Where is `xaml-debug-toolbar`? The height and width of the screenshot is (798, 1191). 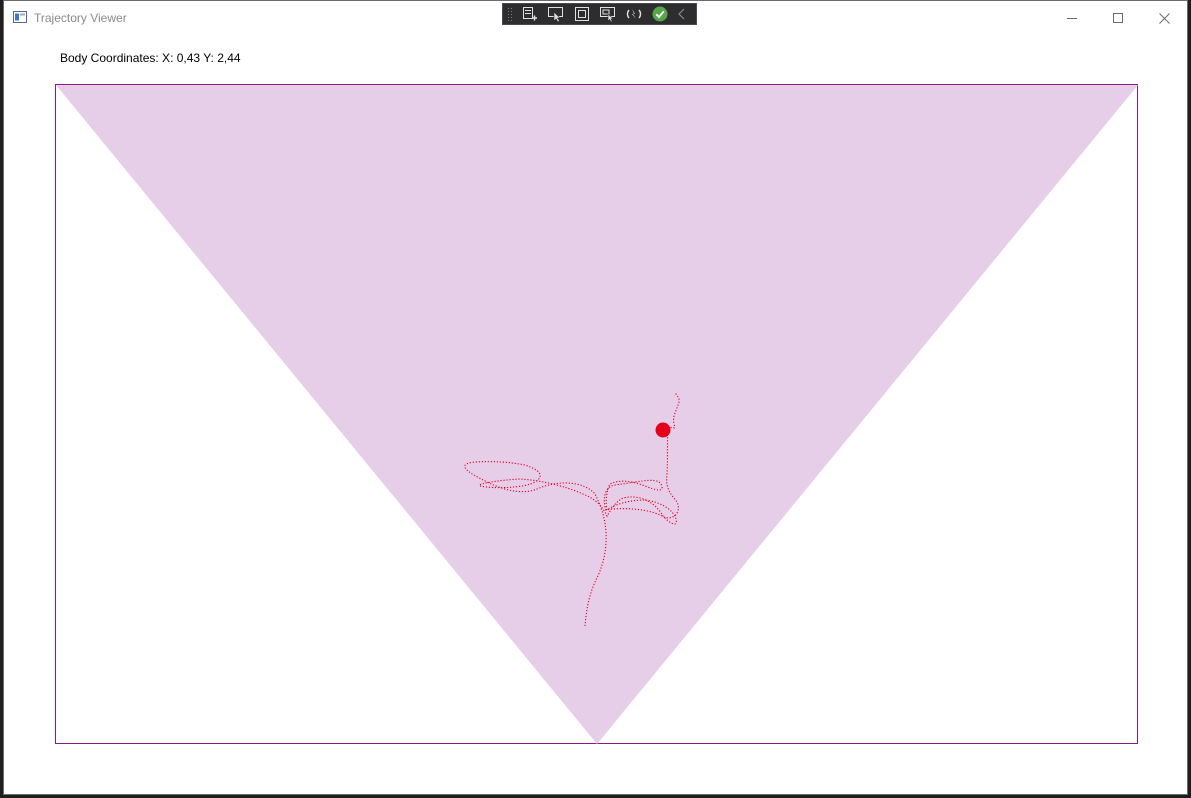 xaml-debug-toolbar is located at coordinates (599, 14).